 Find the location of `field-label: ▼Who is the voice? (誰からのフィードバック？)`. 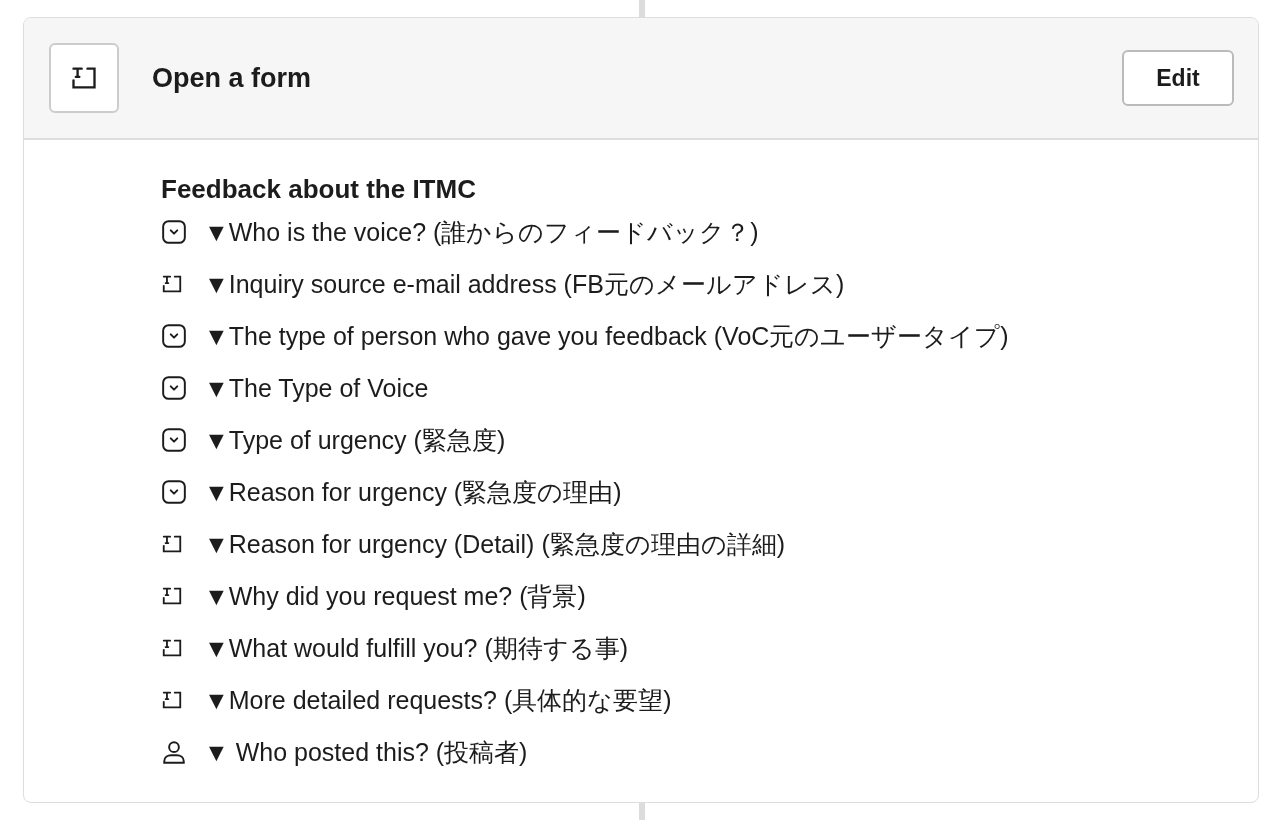

field-label: ▼Who is the voice? (誰からのフィードバック？) is located at coordinates (481, 232).